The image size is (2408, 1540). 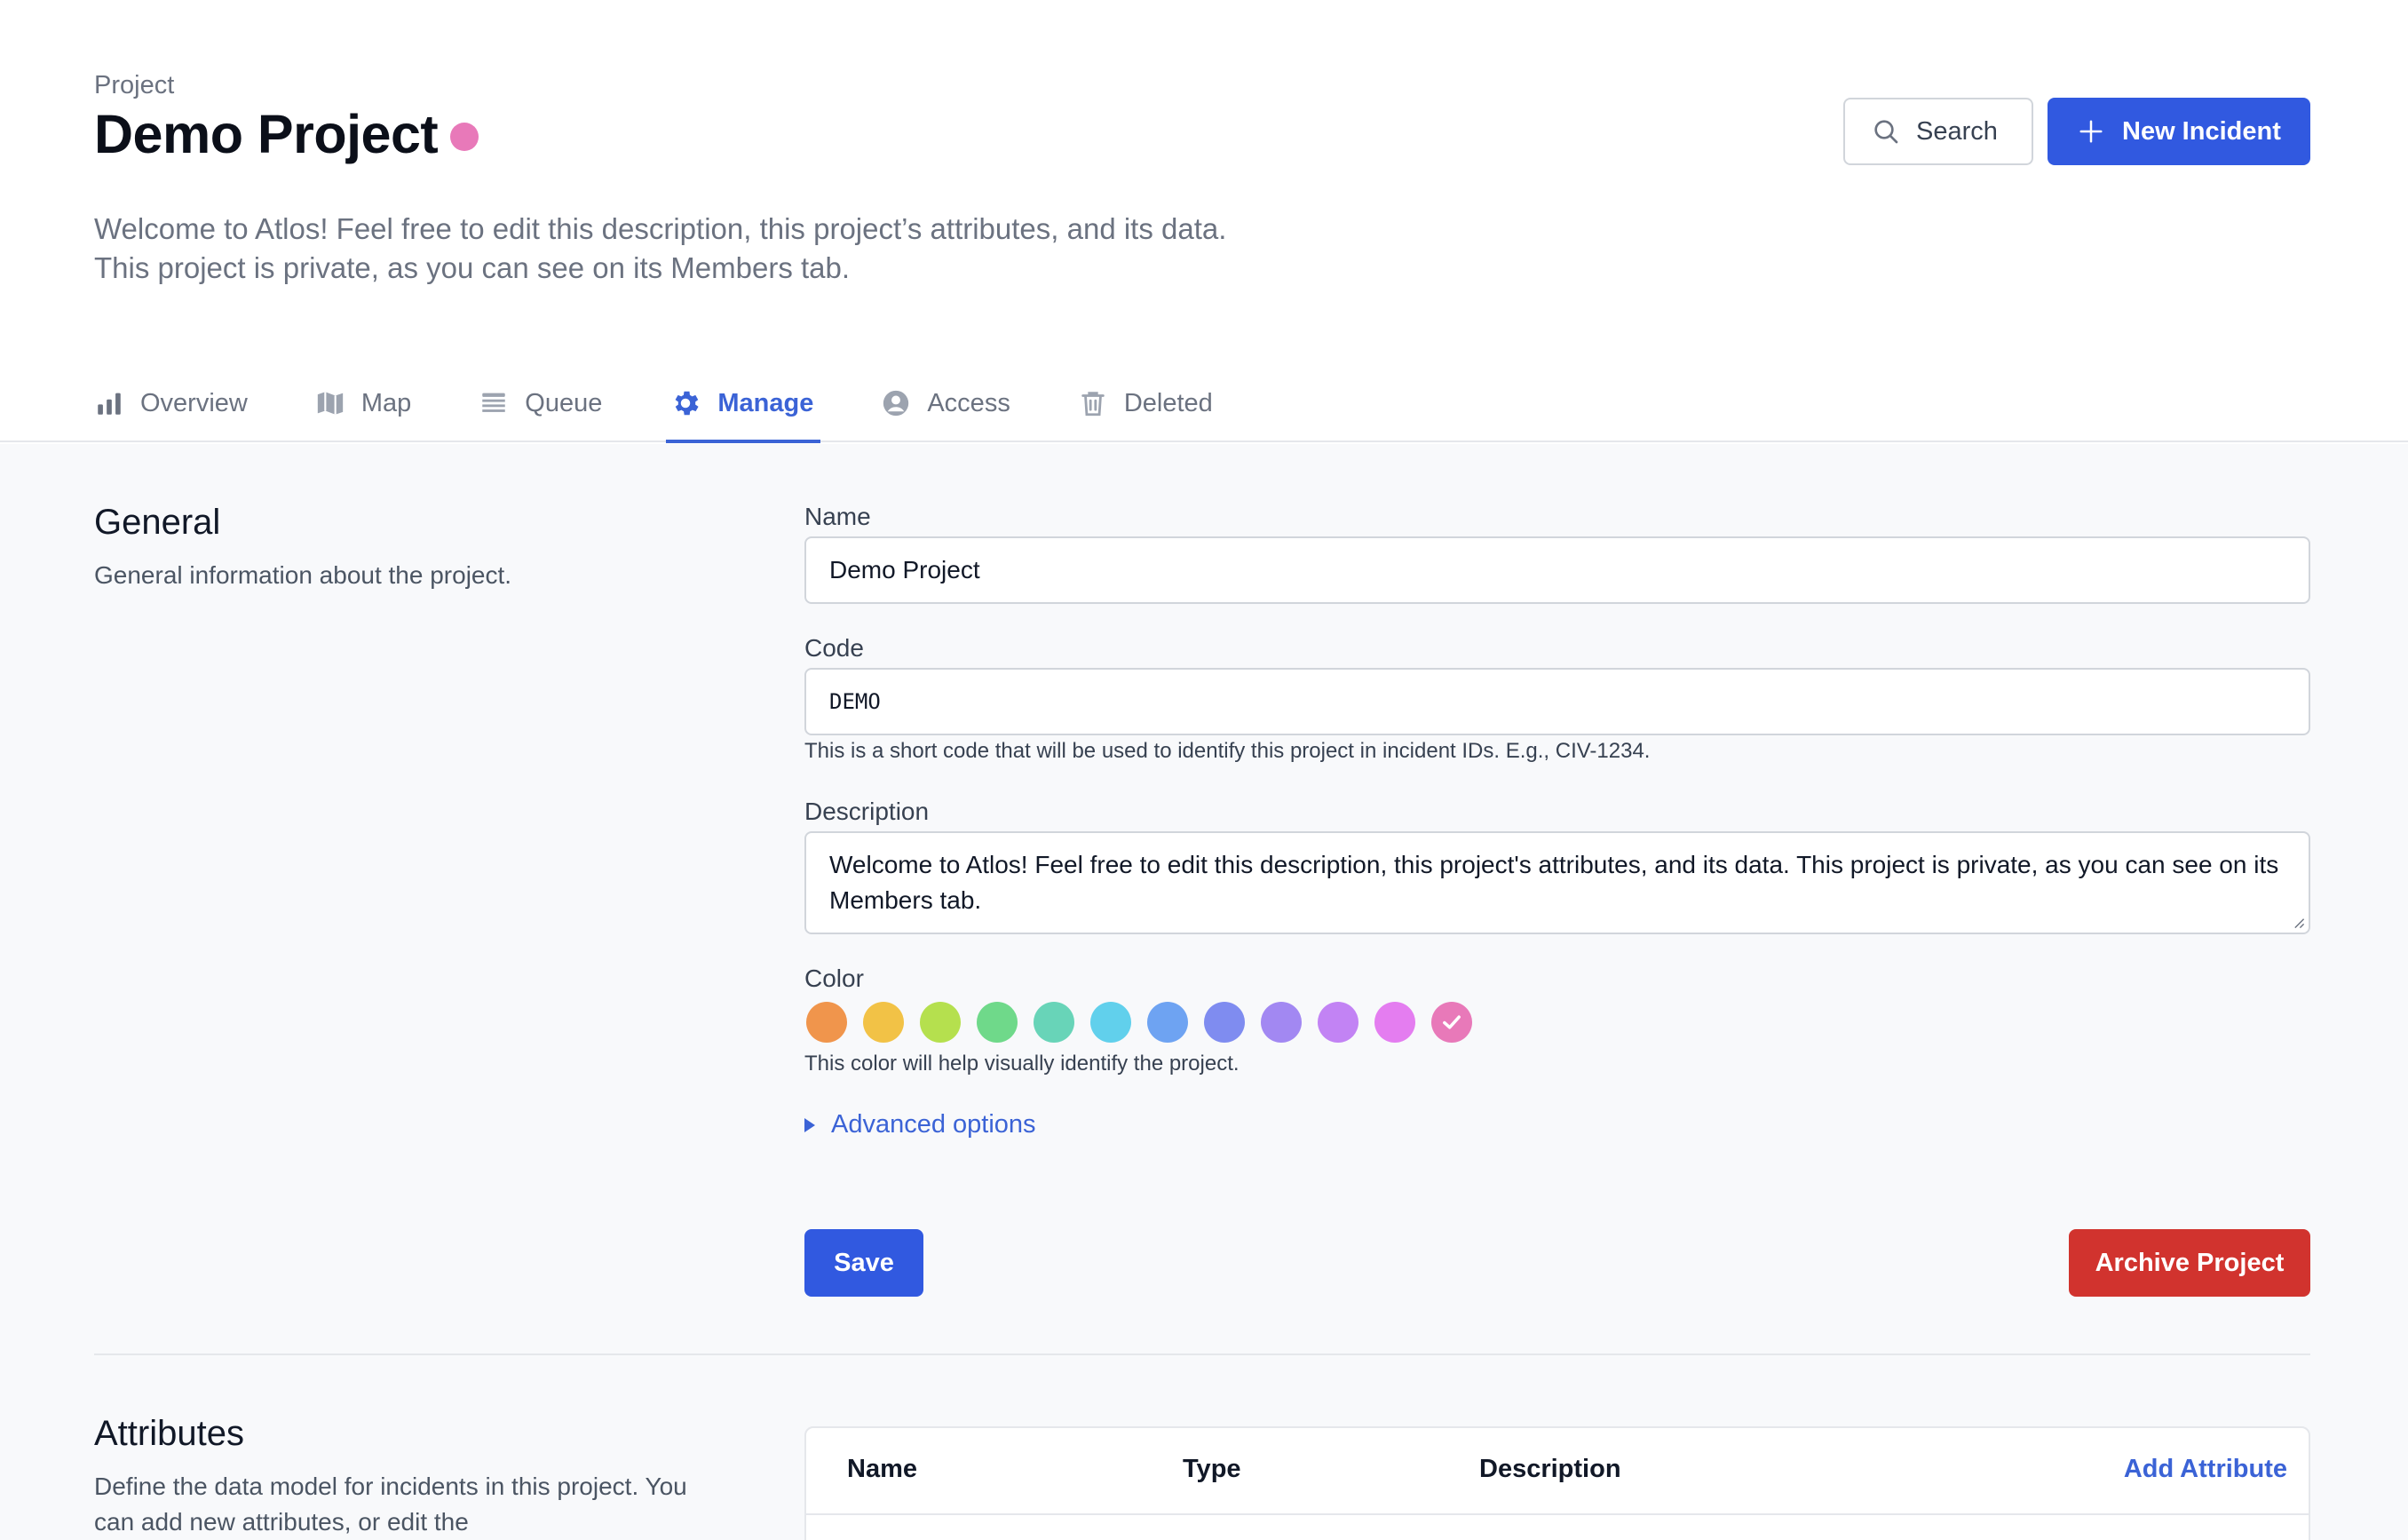 What do you see at coordinates (386, 403) in the screenshot?
I see `tab-label: Map` at bounding box center [386, 403].